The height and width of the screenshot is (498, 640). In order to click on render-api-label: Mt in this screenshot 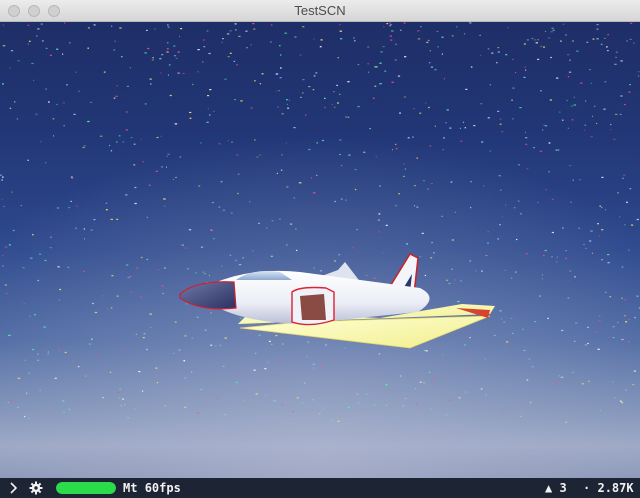, I will do `click(130, 488)`.